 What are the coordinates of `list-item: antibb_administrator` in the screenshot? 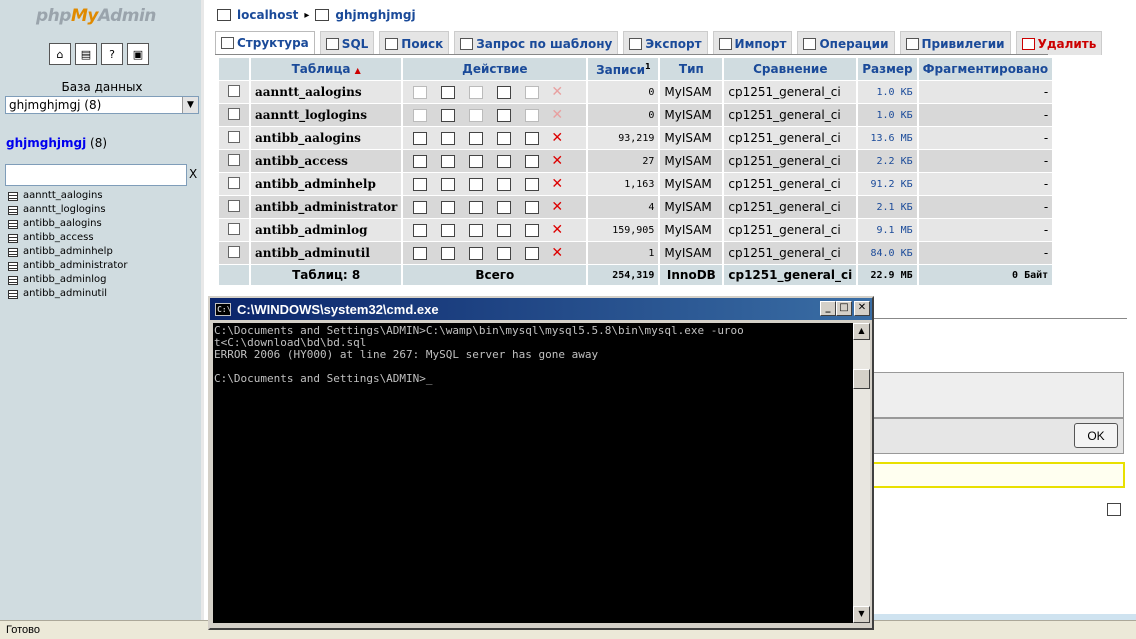 It's located at (68, 266).